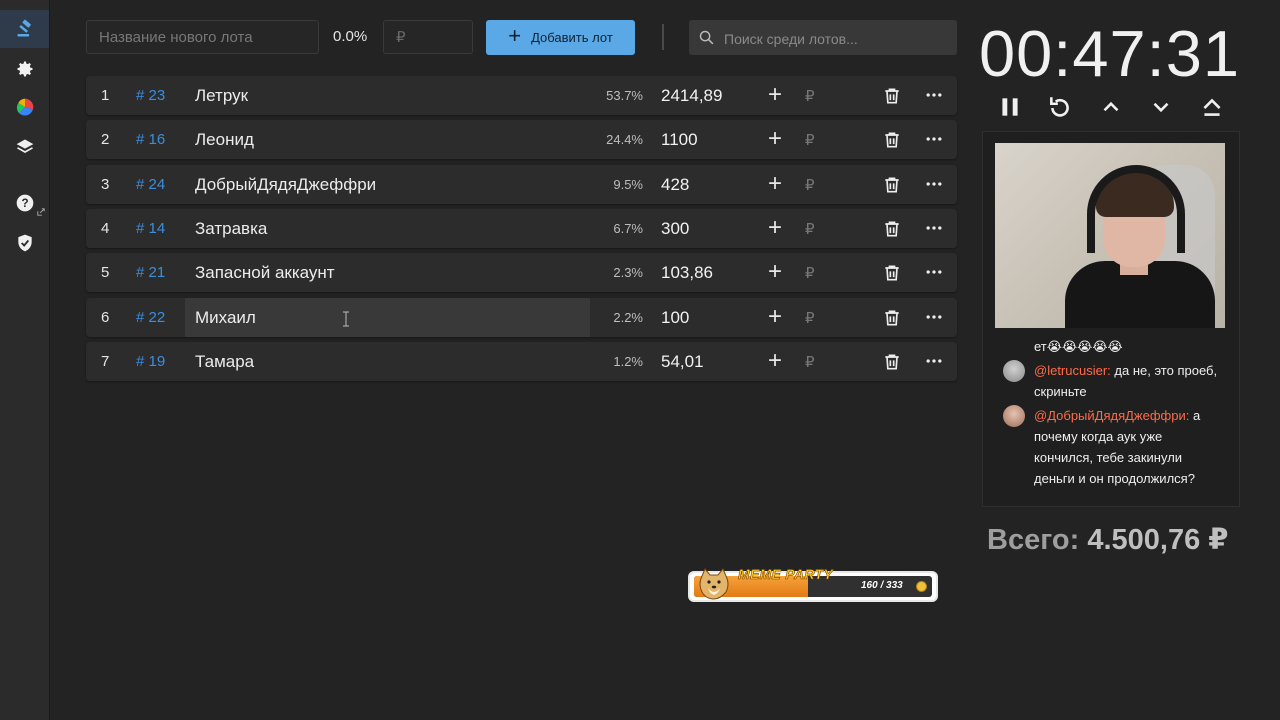  I want to click on sidebar-item-settings, so click(25, 69).